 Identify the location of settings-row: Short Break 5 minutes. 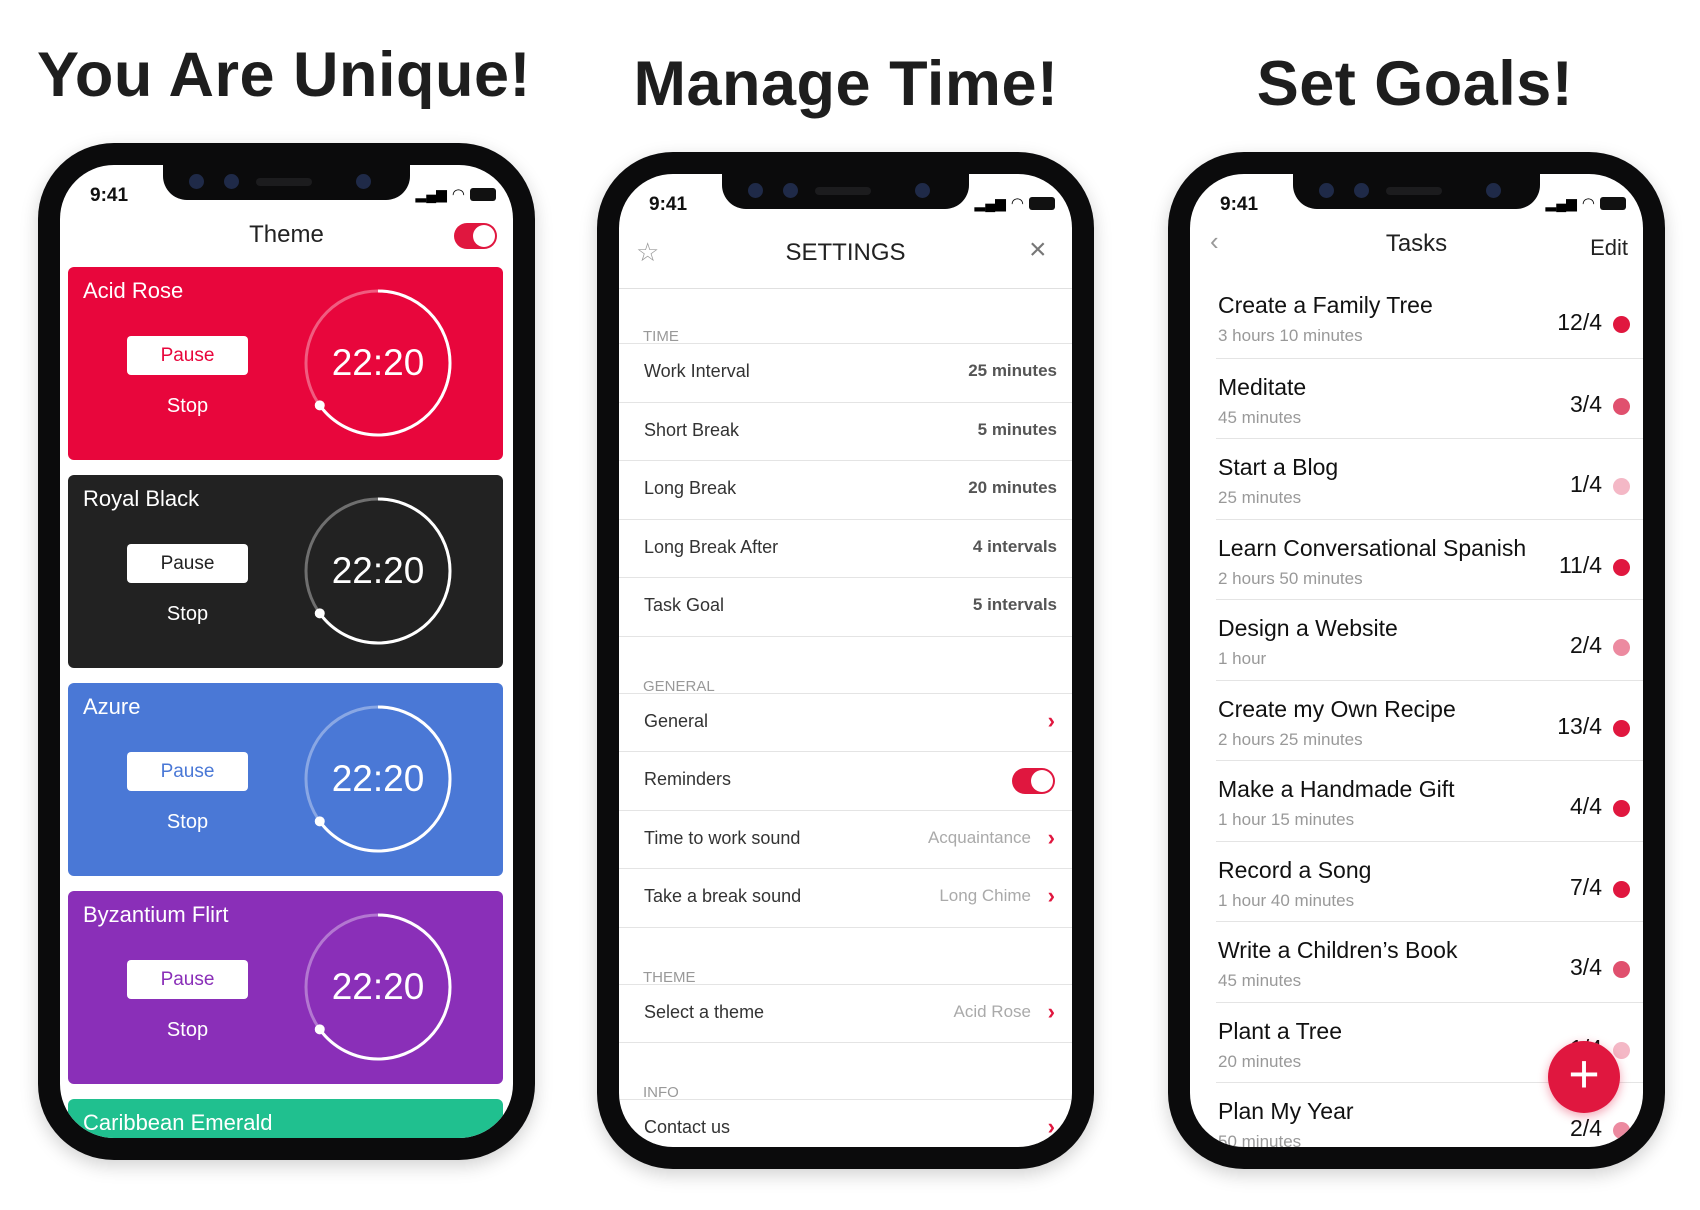
(845, 430).